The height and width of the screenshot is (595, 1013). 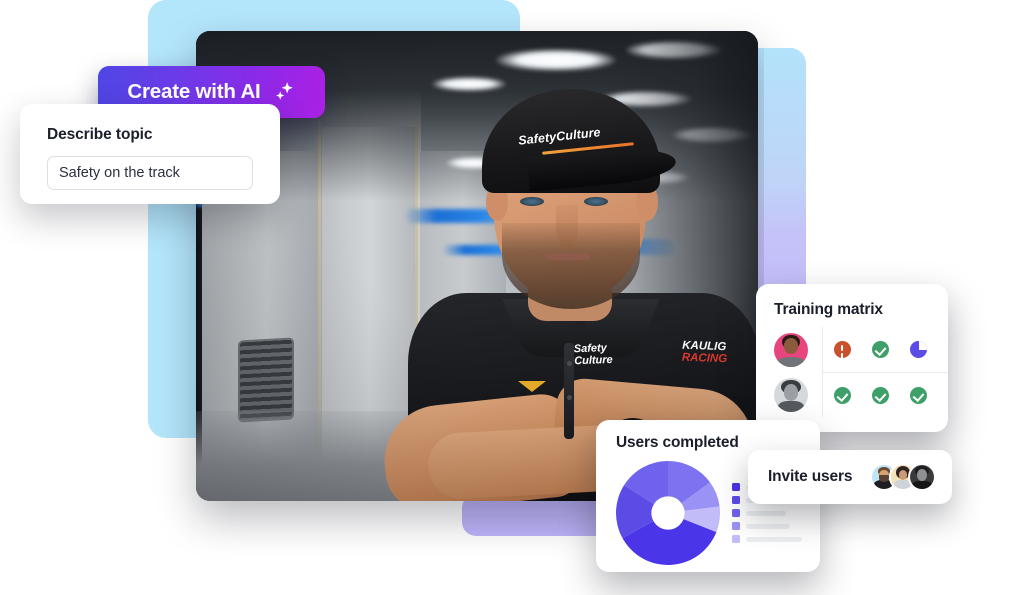 I want to click on invite-users-card: Invite users, so click(x=850, y=477).